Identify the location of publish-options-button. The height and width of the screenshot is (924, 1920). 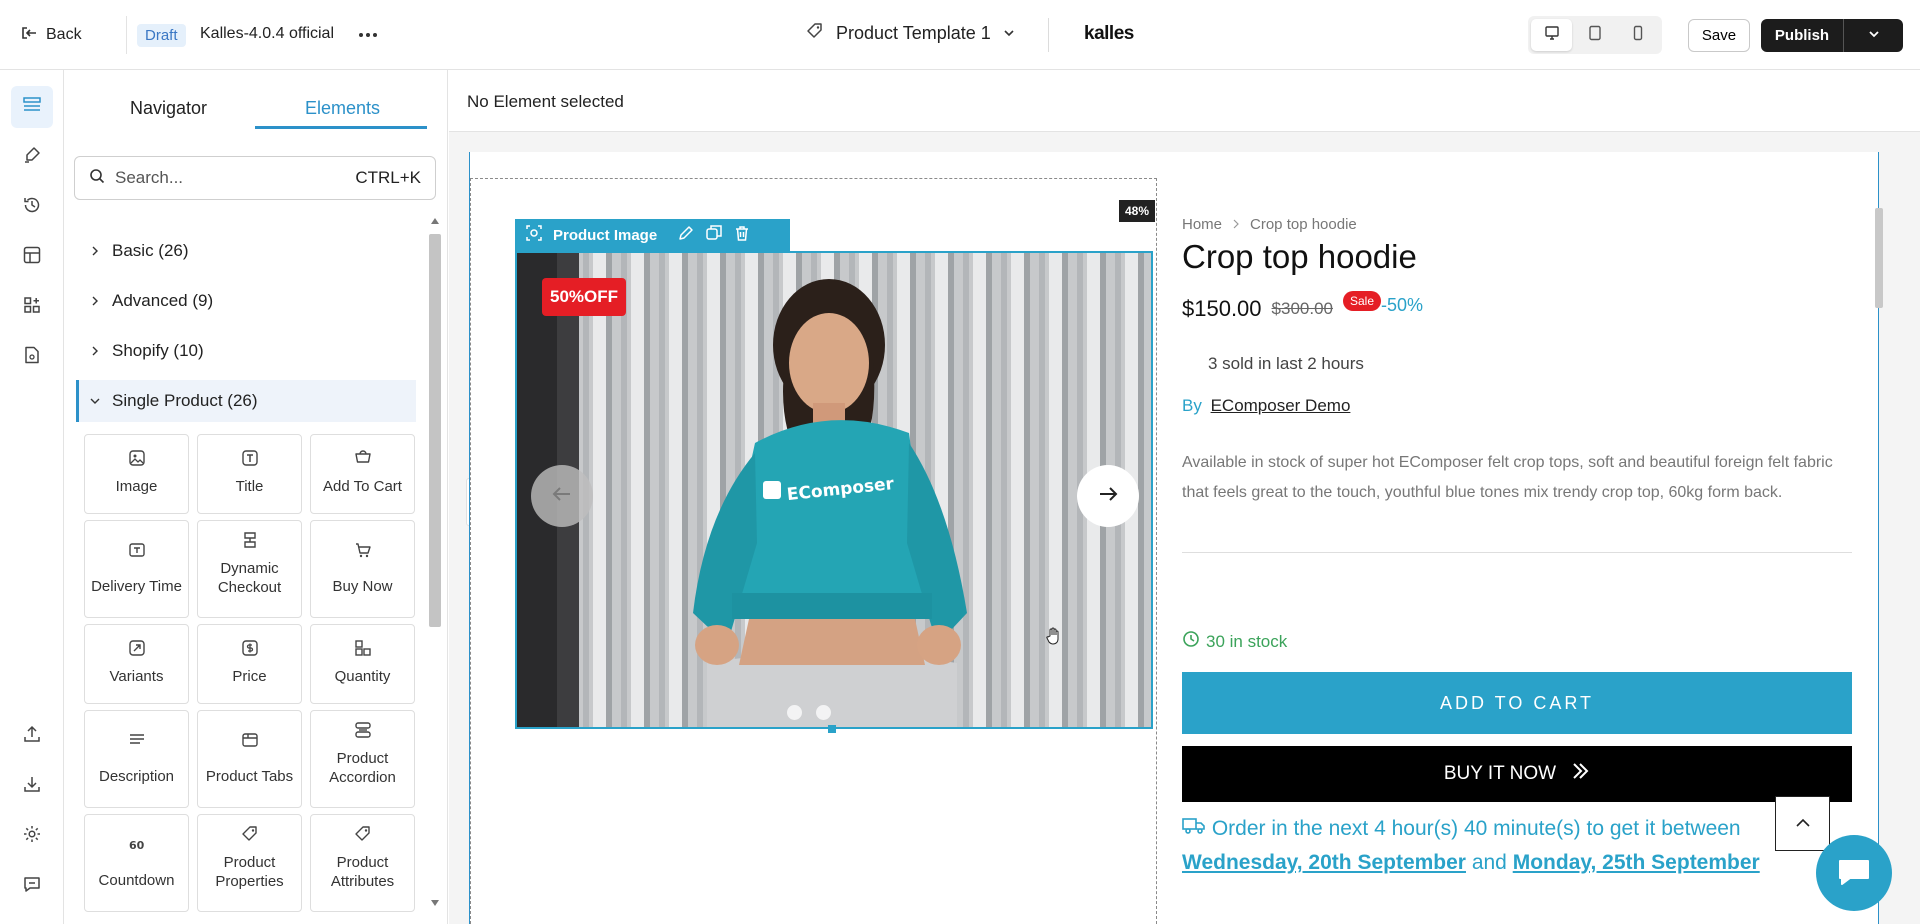
(1873, 35).